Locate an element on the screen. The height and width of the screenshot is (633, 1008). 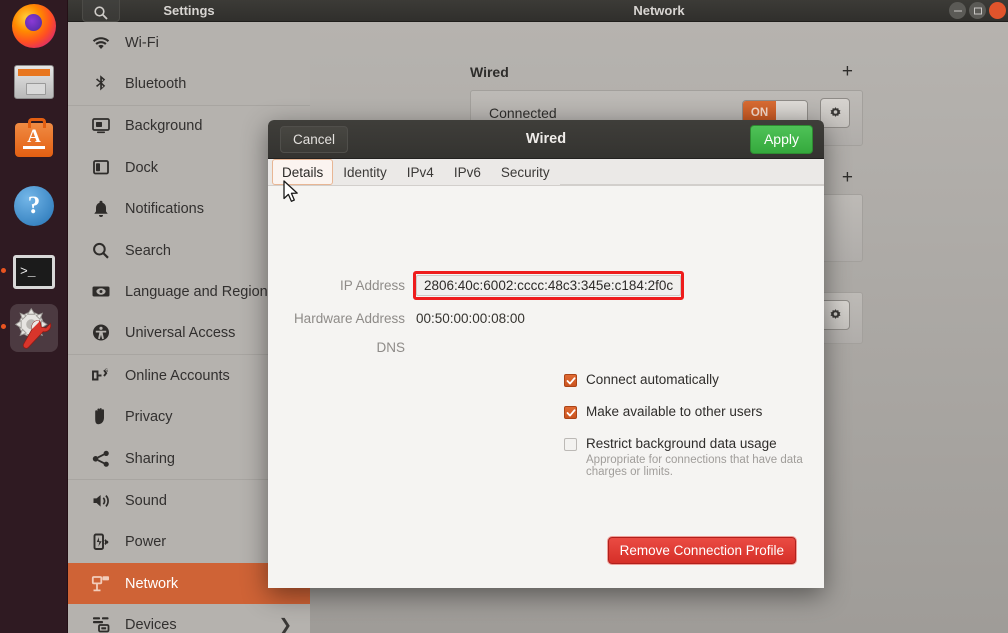
wifi-icon is located at coordinates (101, 43).